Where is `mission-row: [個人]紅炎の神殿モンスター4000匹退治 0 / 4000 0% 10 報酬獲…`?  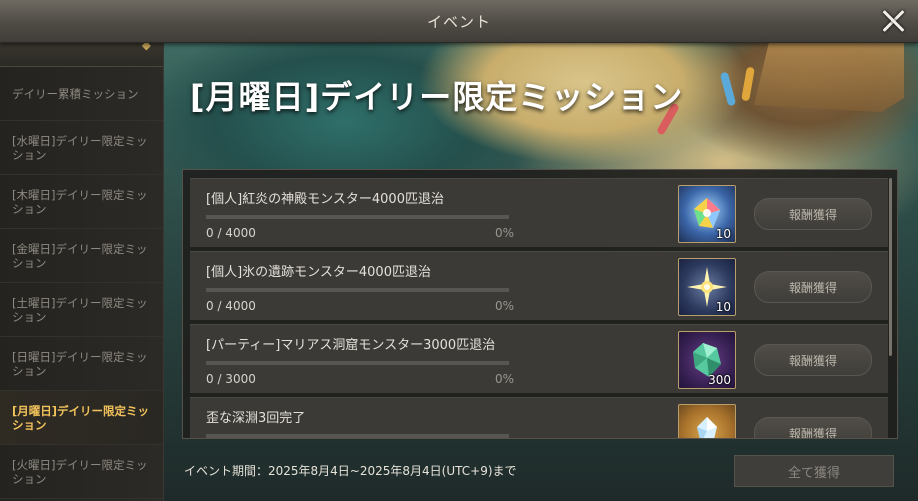
mission-row: [個人]紅炎の神殿モンスター4000匹退治 0 / 4000 0% 10 報酬獲… is located at coordinates (539, 212).